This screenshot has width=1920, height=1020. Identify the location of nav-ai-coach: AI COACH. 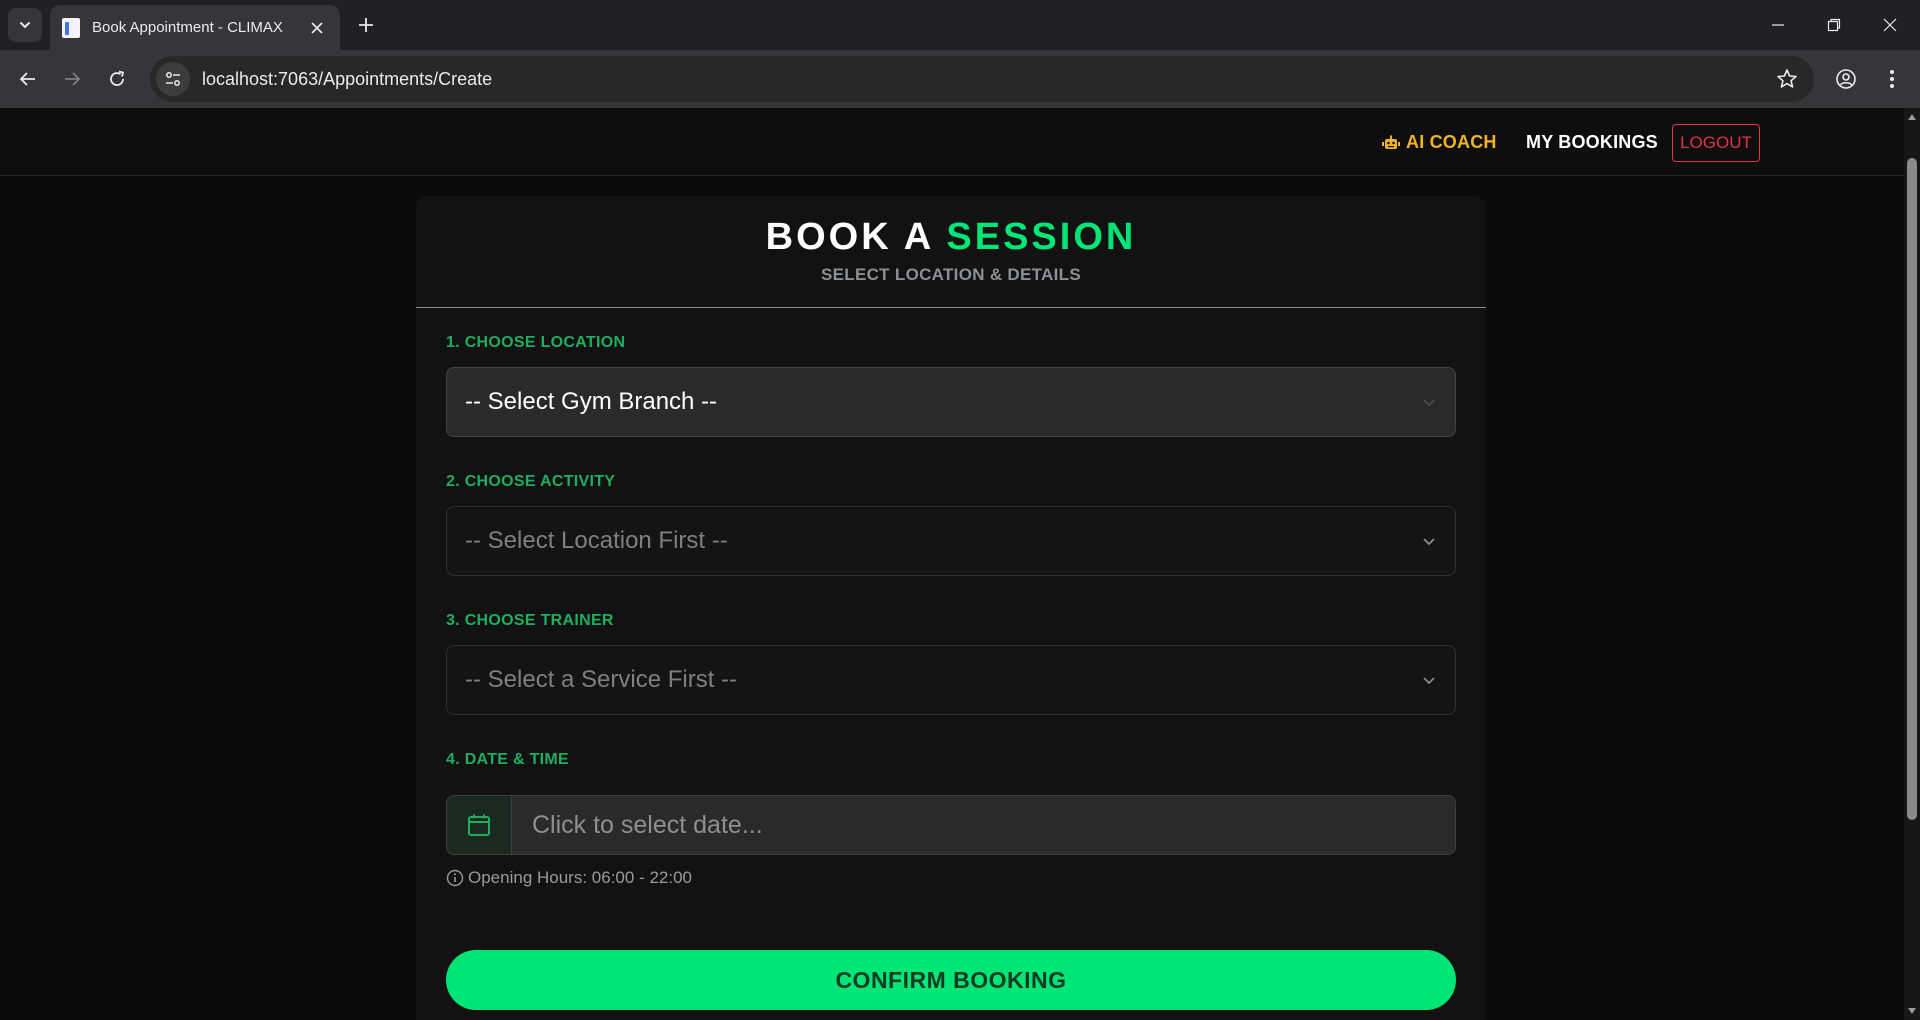
(1439, 142).